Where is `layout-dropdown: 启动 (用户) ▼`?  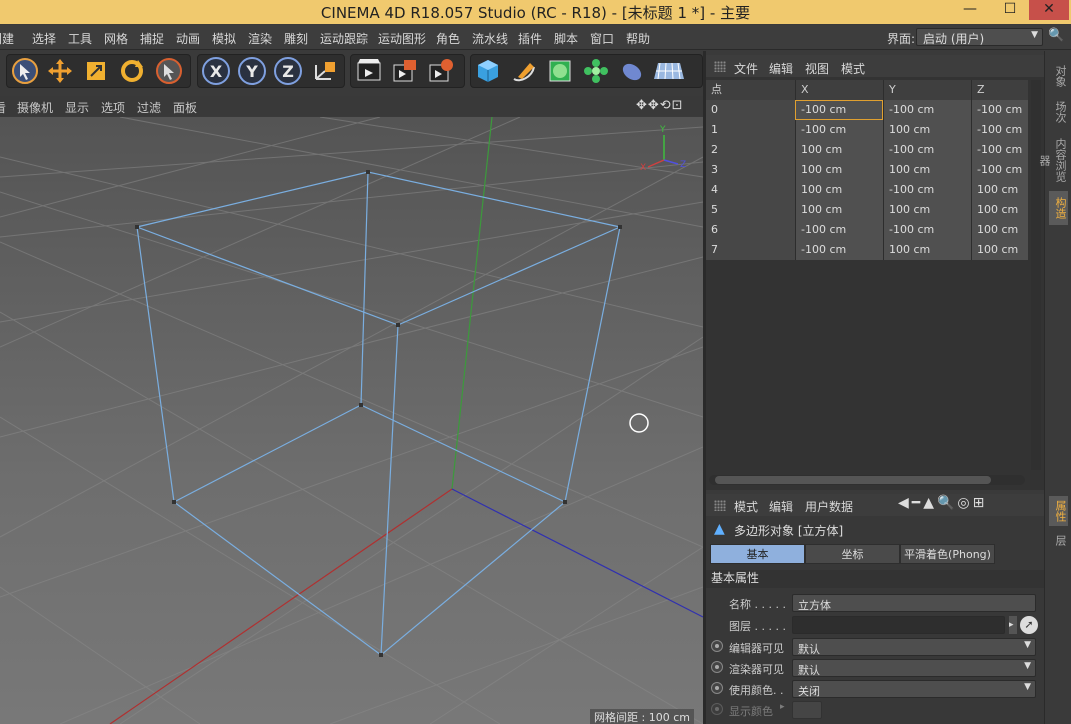
layout-dropdown: 启动 (用户) ▼ is located at coordinates (979, 37).